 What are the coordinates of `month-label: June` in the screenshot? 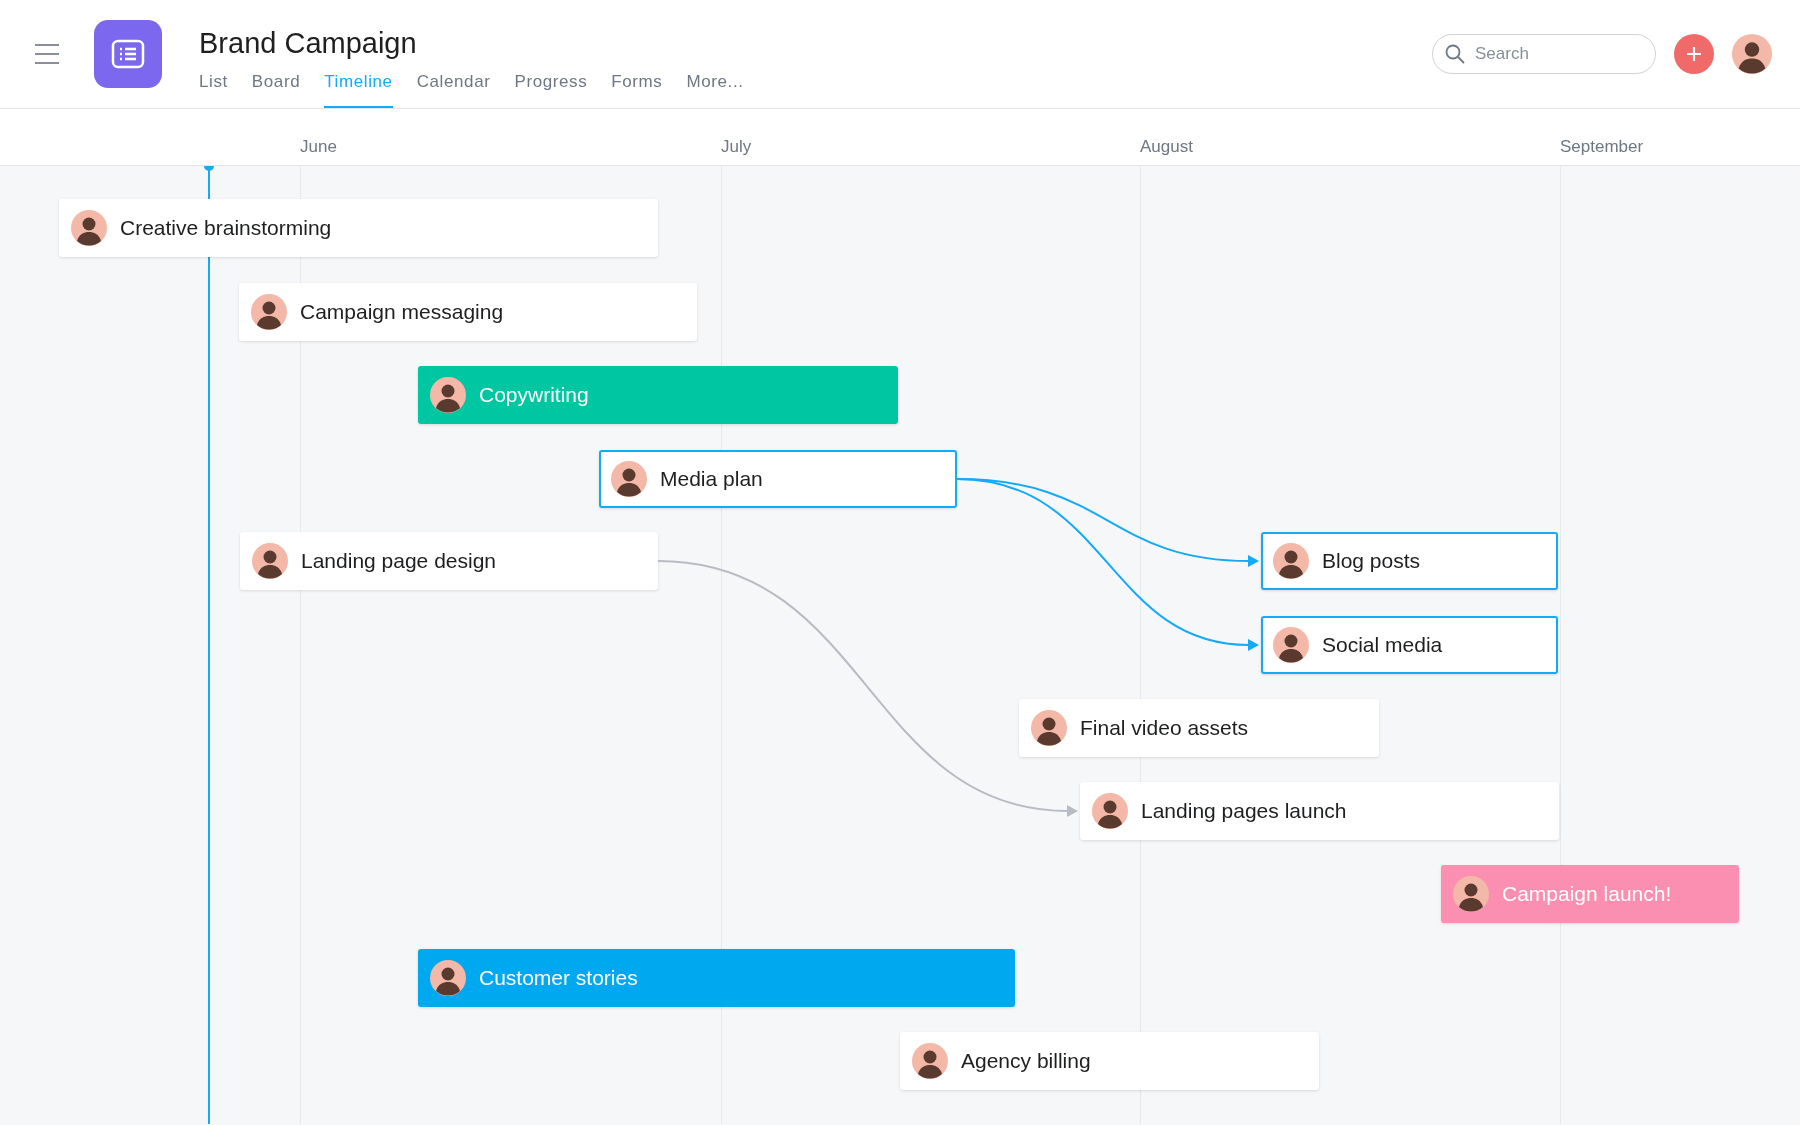 It's located at (318, 147).